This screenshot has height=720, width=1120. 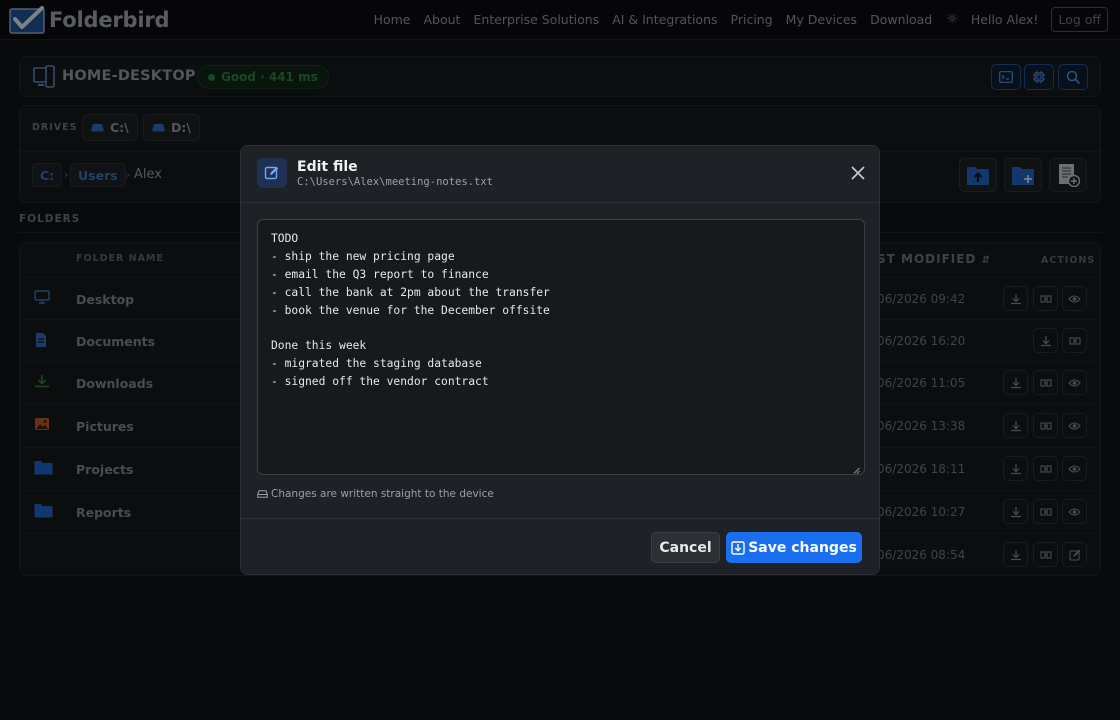 I want to click on file-path: C:\Users\Alex\meeting-notes.txt, so click(x=395, y=182).